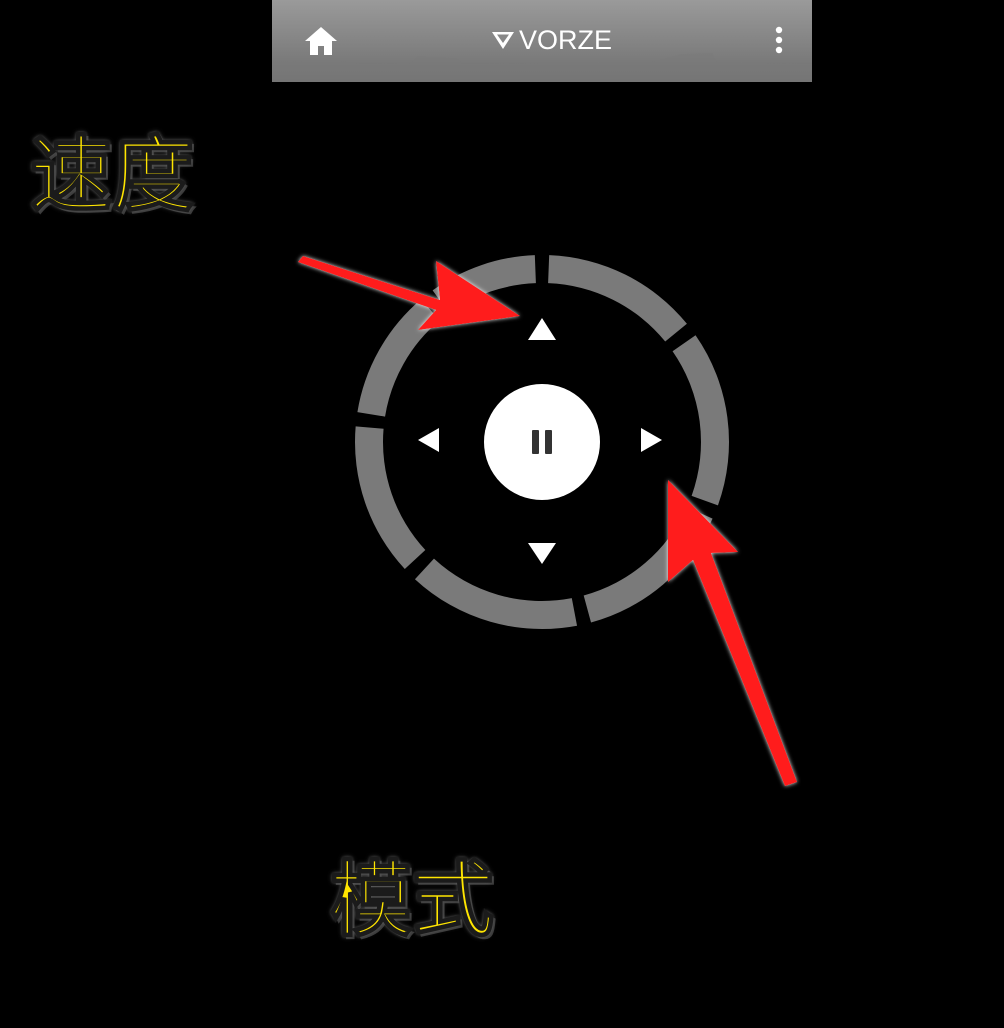 The width and height of the screenshot is (1004, 1028). Describe the element at coordinates (503, 40) in the screenshot. I see `vorze-logo-icon` at that location.